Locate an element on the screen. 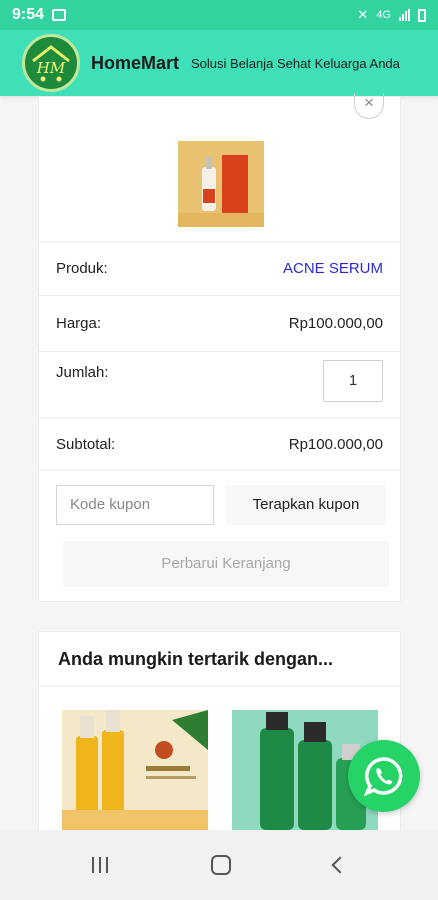  home-button is located at coordinates (220, 865).